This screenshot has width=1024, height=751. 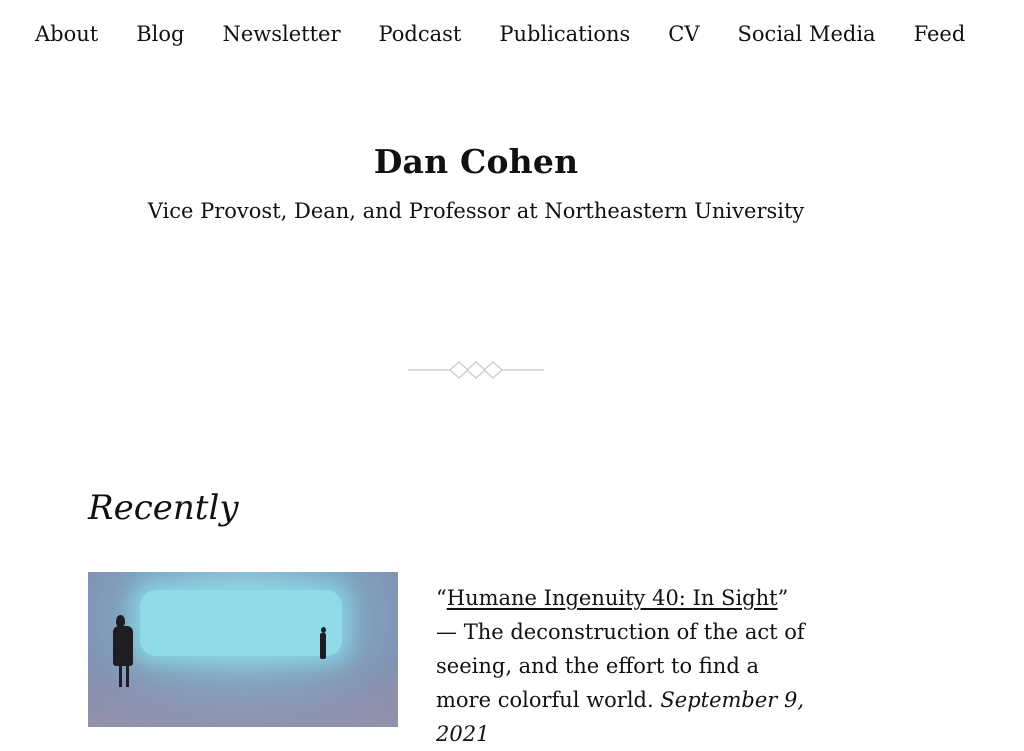 What do you see at coordinates (66, 34) in the screenshot?
I see `nav-link-about: About` at bounding box center [66, 34].